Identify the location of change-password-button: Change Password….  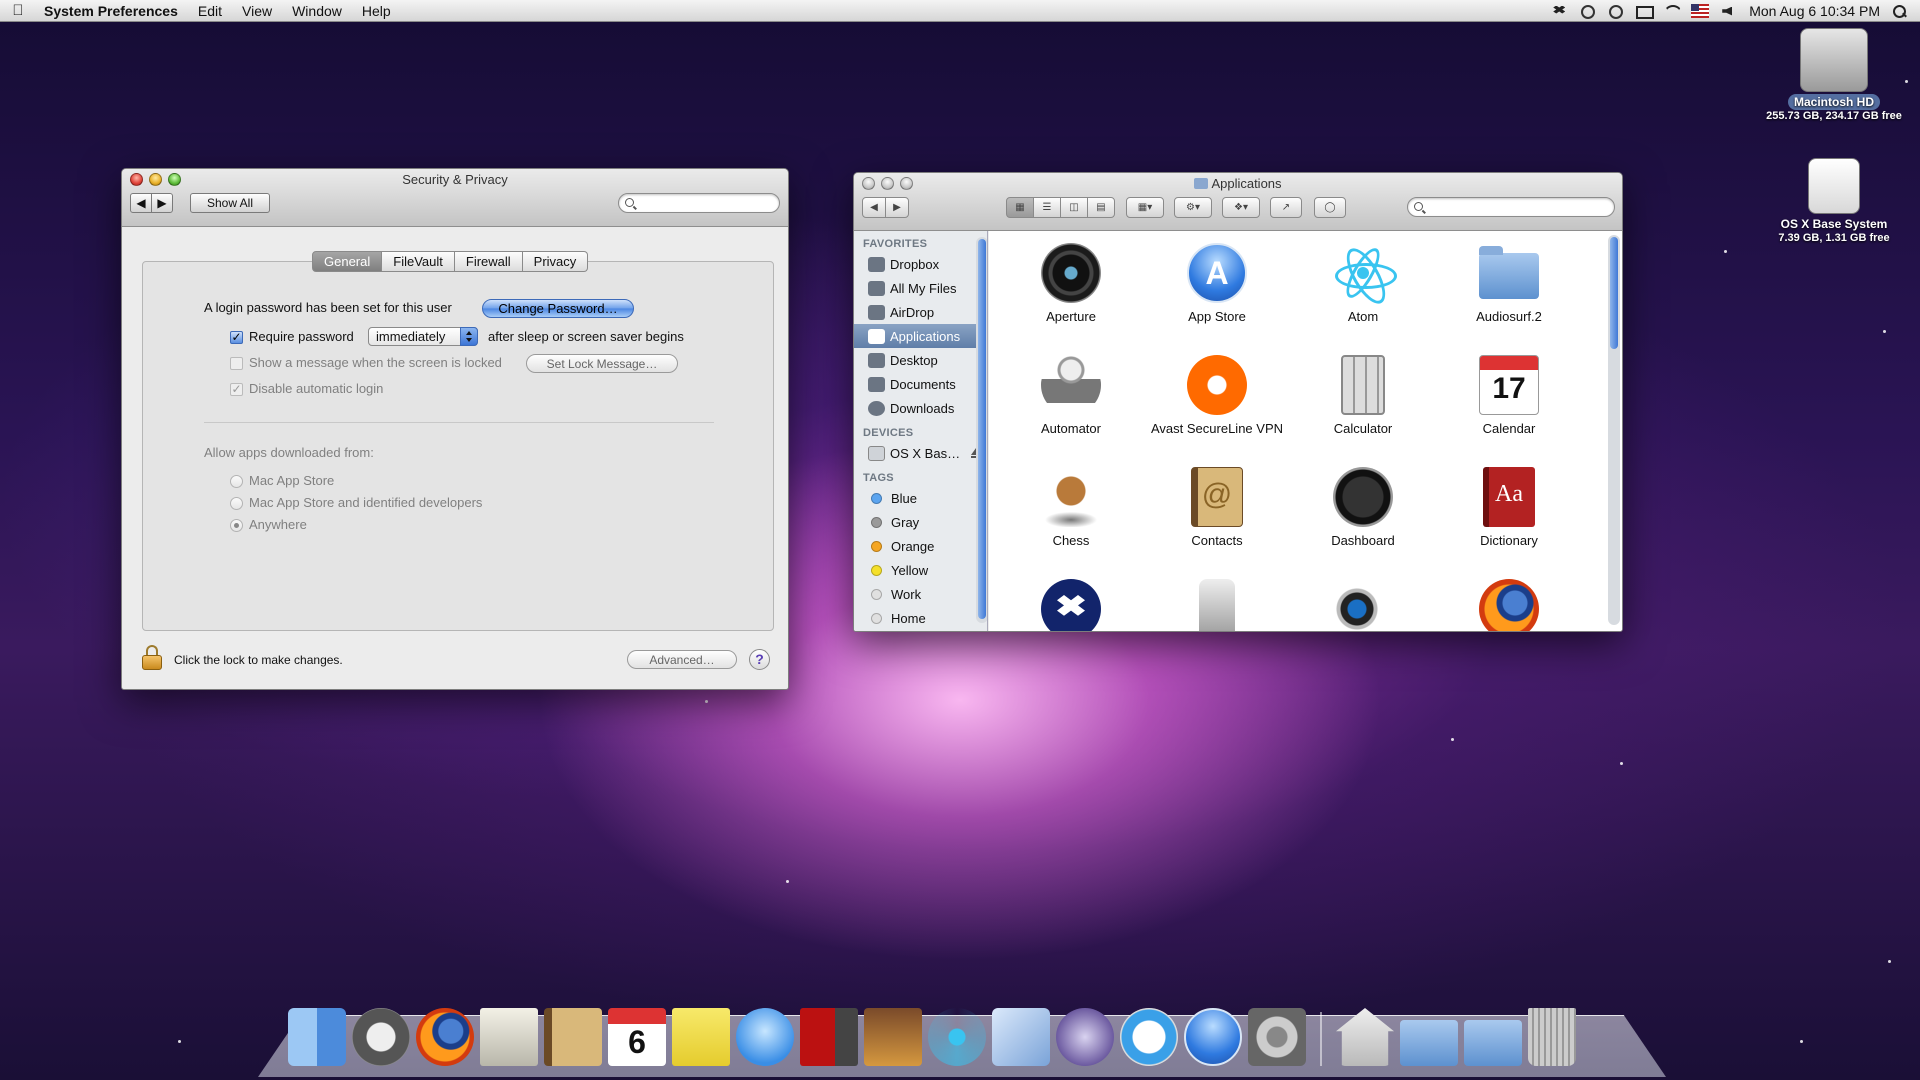
(558, 308).